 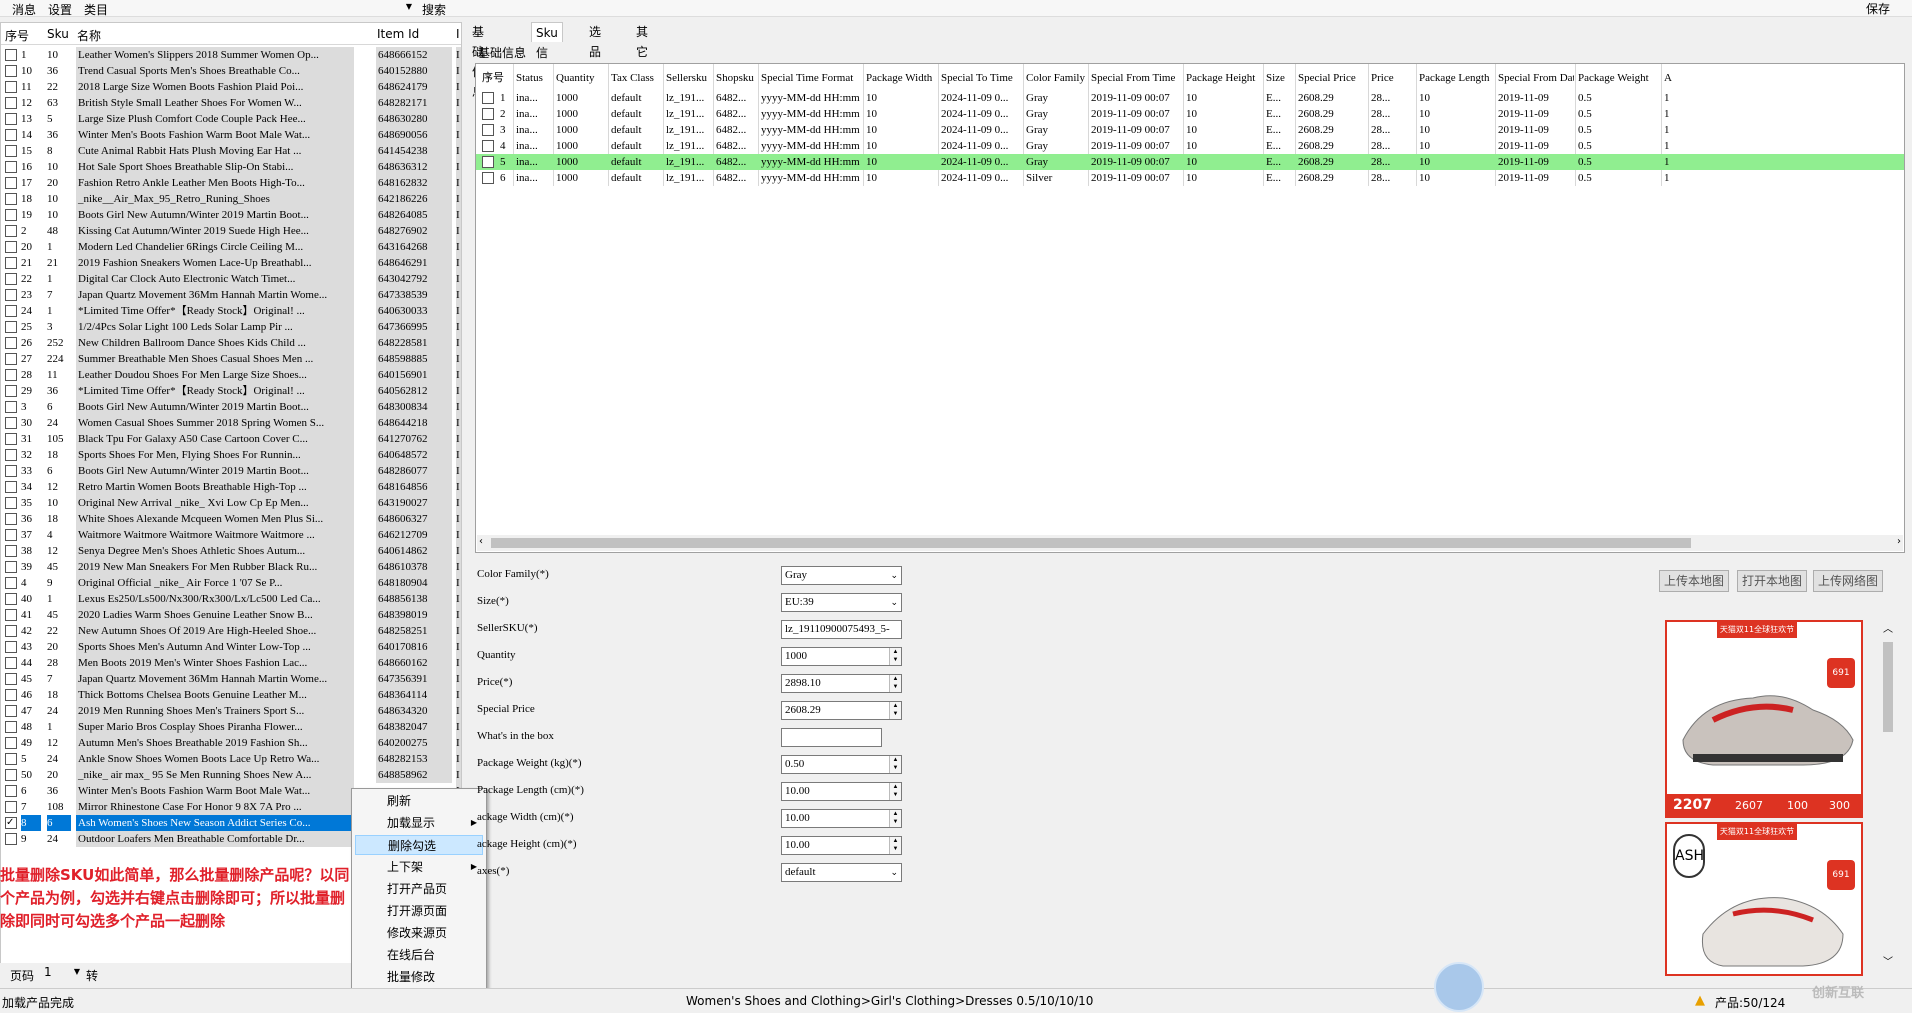 I want to click on grid-col-header: A, so click(x=1668, y=78).